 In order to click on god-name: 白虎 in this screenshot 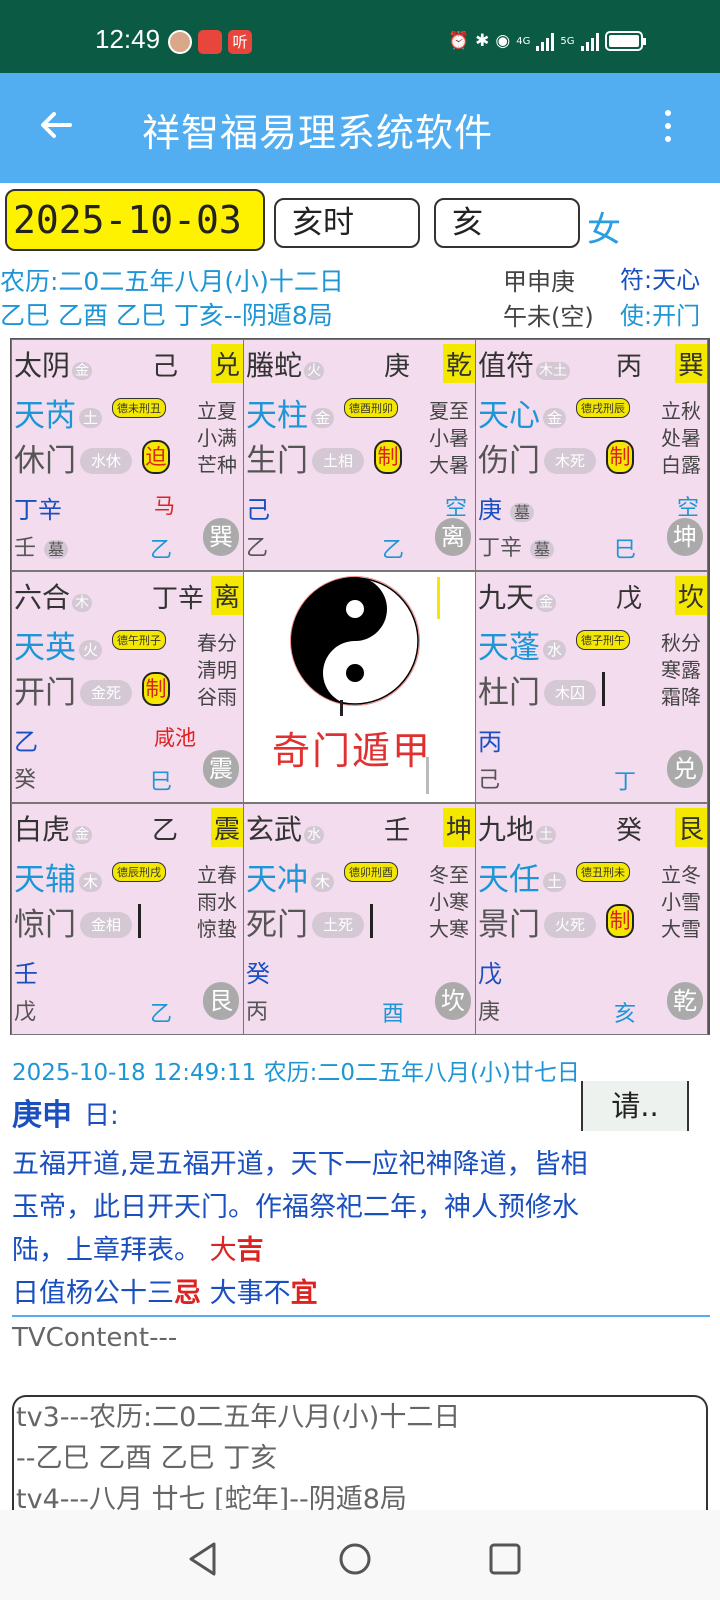, I will do `click(42, 829)`.